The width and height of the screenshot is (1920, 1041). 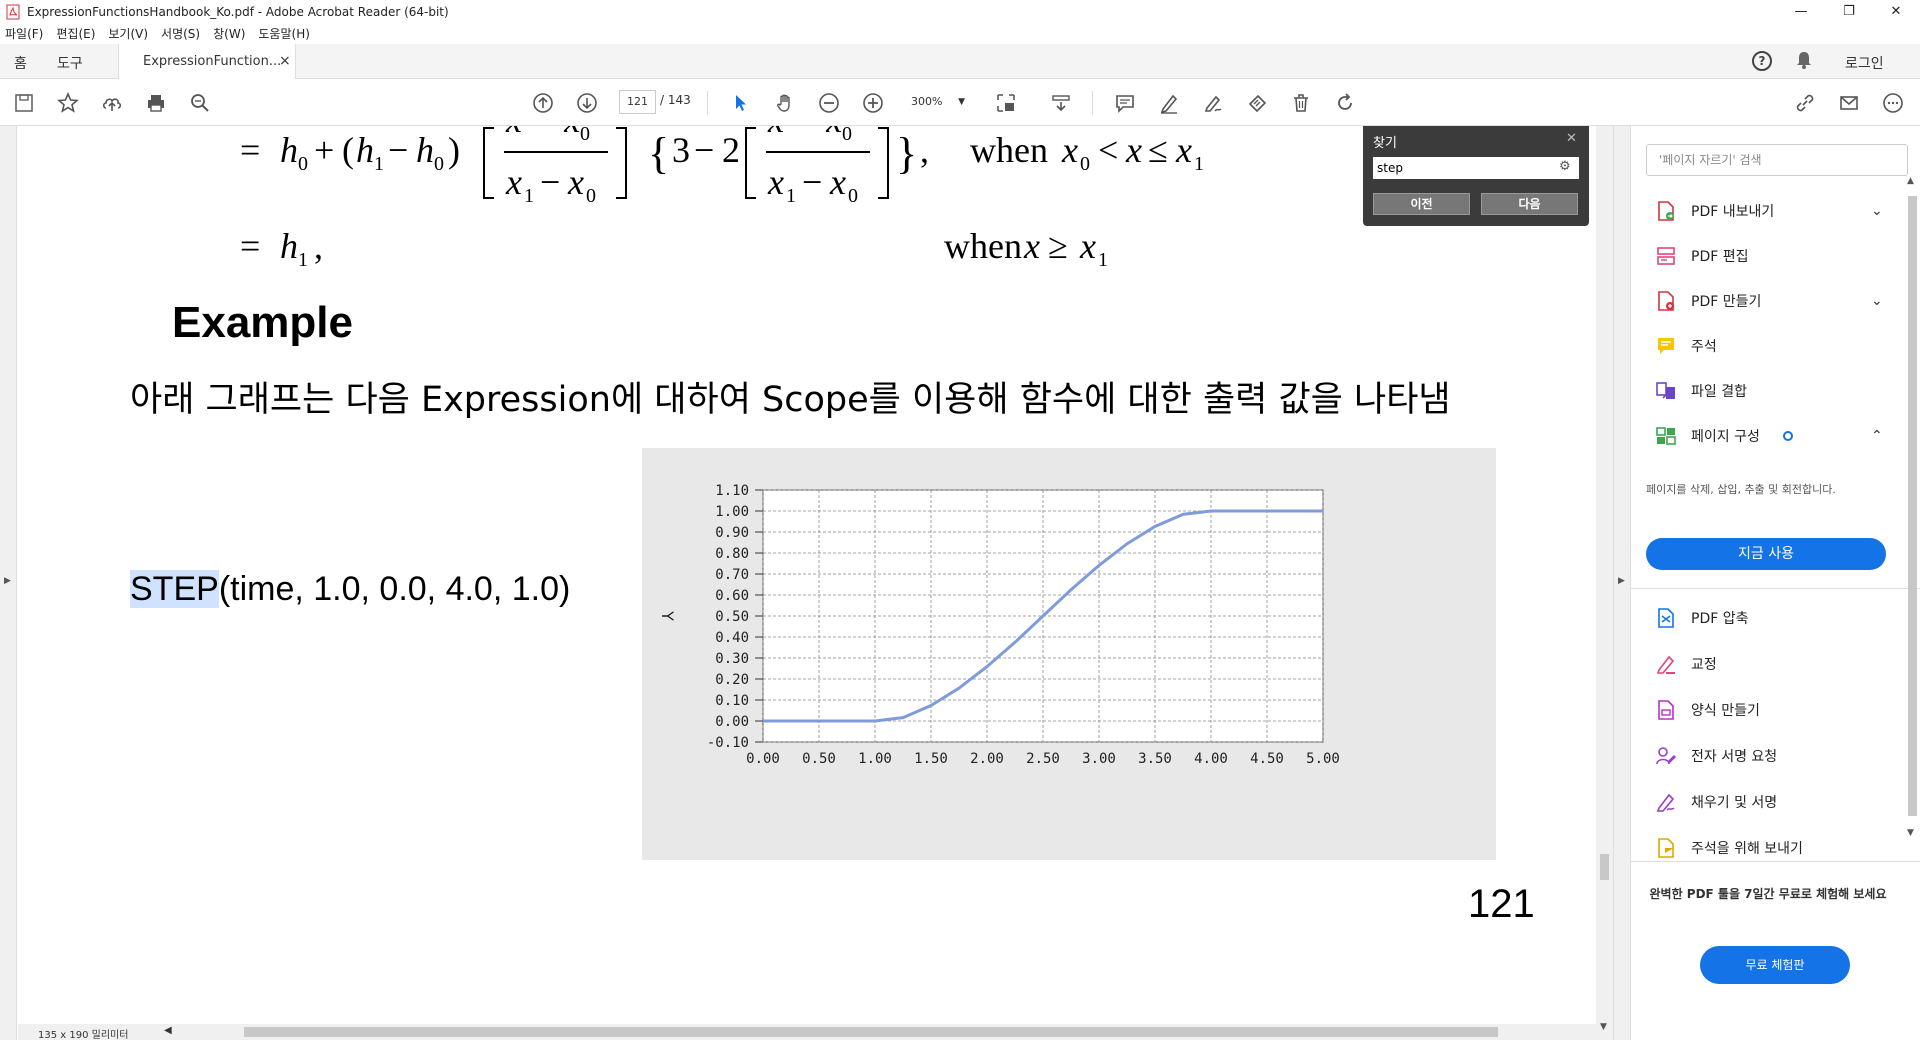 I want to click on tool-send-for-comments: 주석을 위해 보내기, so click(x=1762, y=848).